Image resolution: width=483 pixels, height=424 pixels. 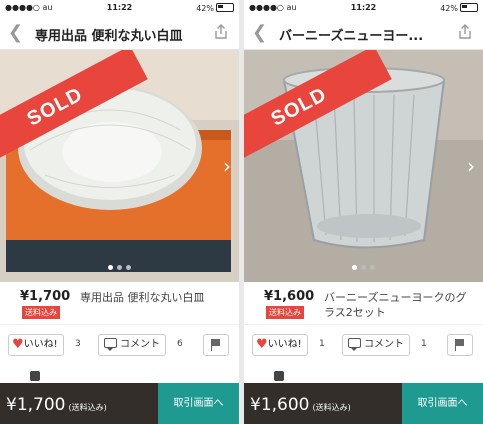 I want to click on price-block: ¥1,700 送料込み 専用出品 便利な丸い白皿, so click(x=119, y=303).